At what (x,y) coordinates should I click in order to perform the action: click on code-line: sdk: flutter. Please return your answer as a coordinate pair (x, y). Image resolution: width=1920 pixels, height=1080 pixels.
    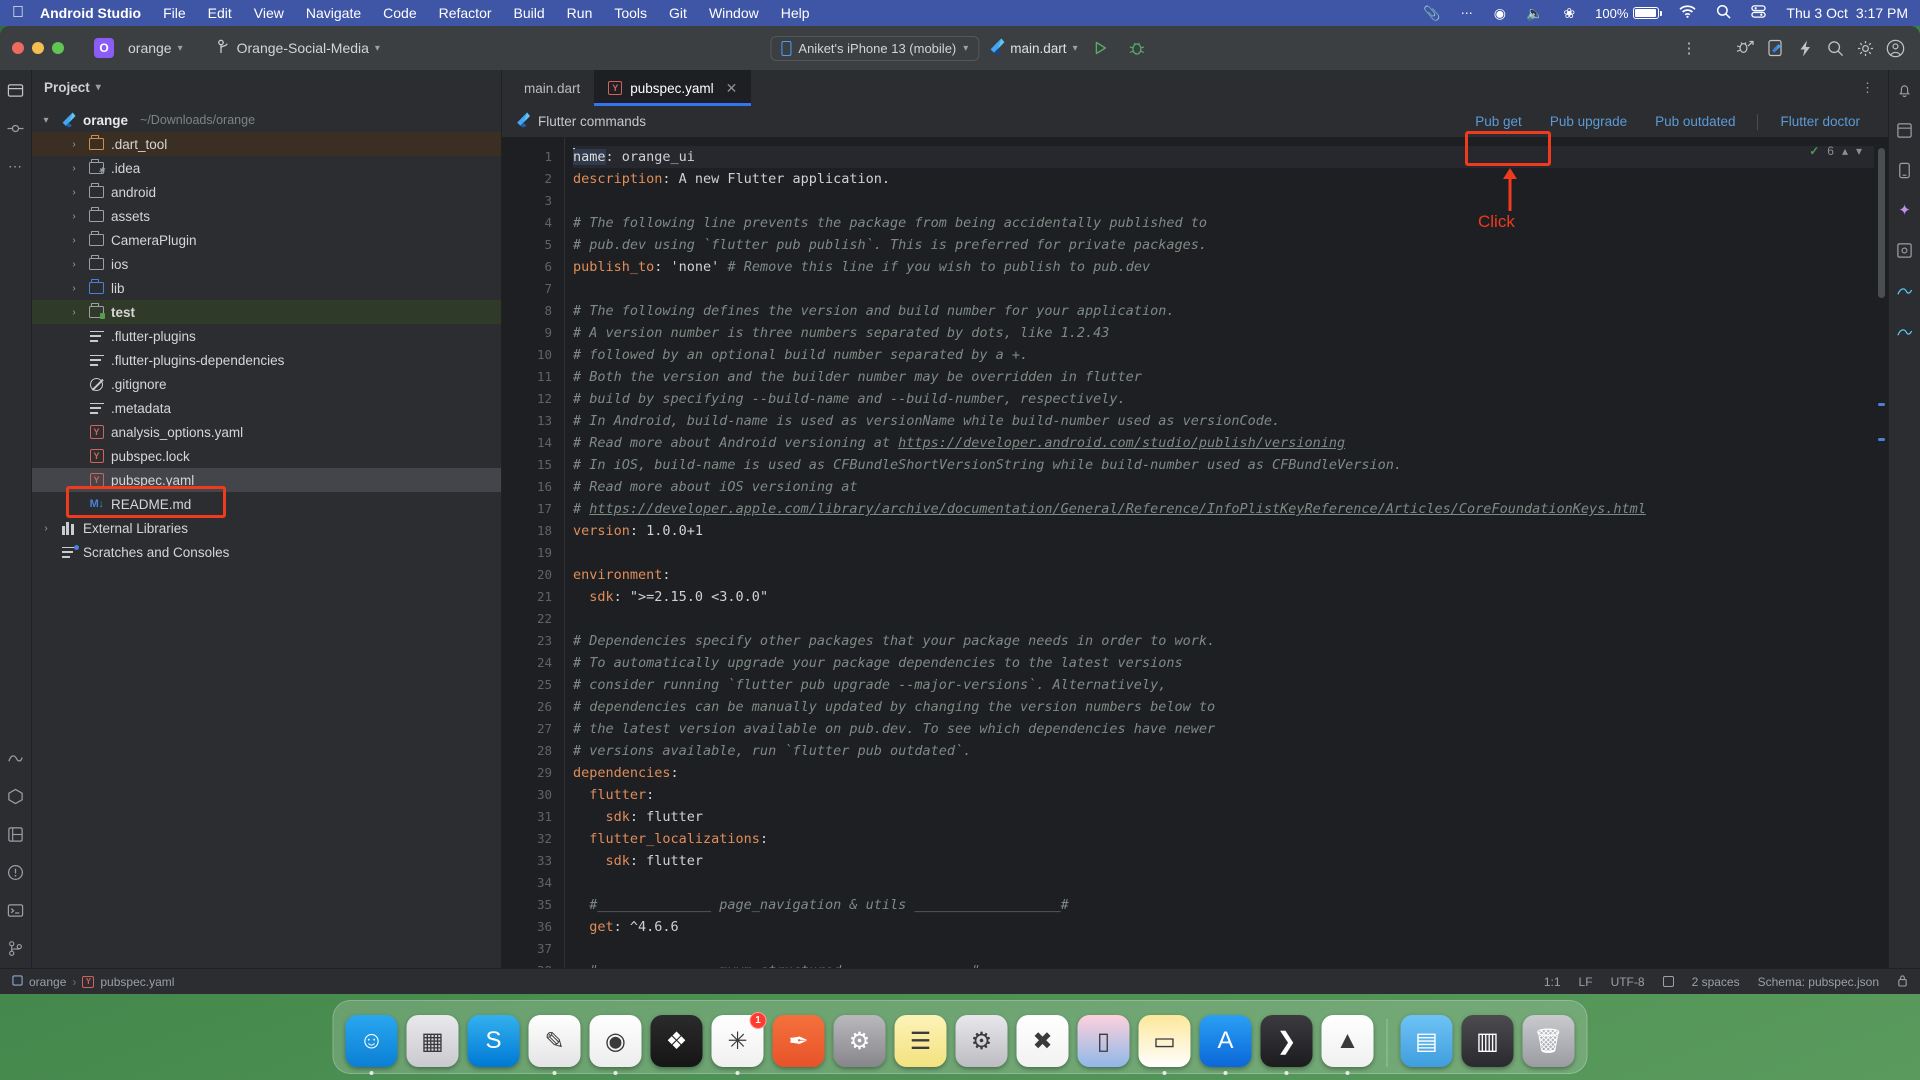
    Looking at the image, I should click on (1223, 861).